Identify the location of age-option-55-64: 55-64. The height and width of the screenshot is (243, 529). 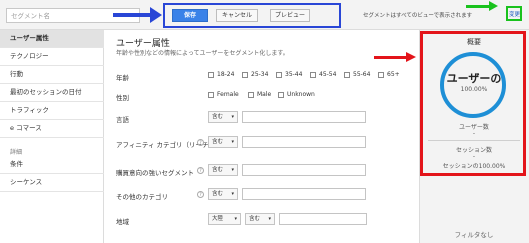
(357, 74).